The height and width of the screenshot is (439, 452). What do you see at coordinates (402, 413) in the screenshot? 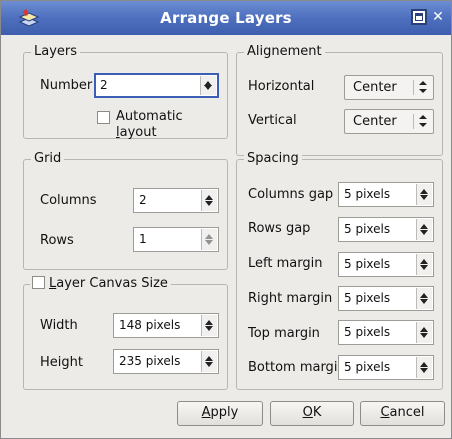
I see `cancel-button: Cancel` at bounding box center [402, 413].